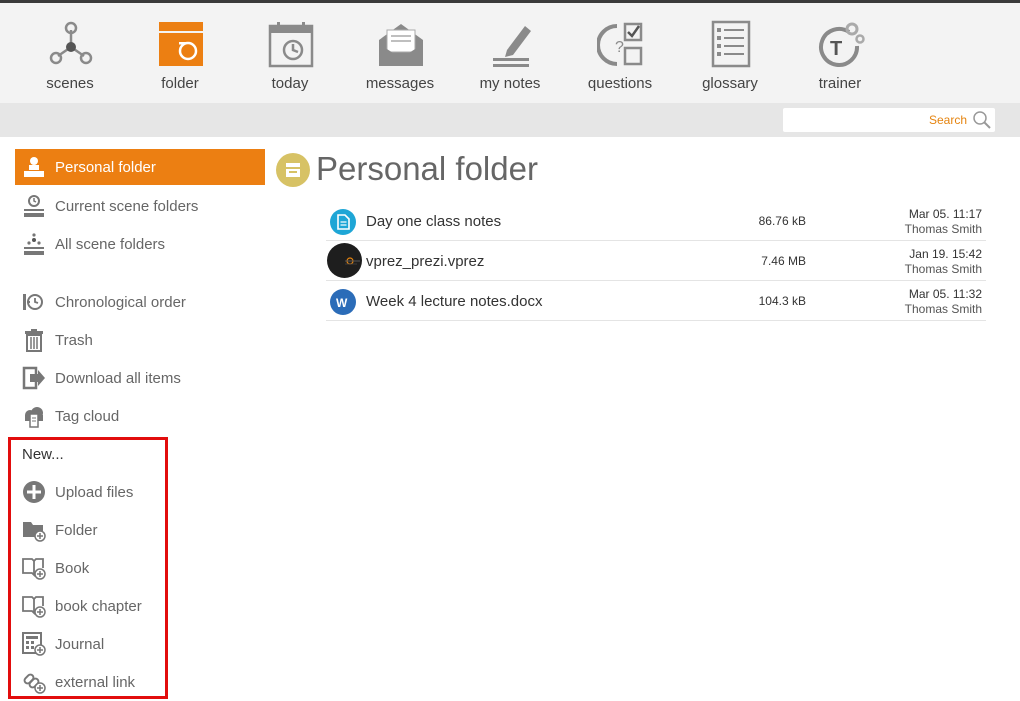  What do you see at coordinates (425, 261) in the screenshot?
I see `file-name: vprez_prezi.vprez` at bounding box center [425, 261].